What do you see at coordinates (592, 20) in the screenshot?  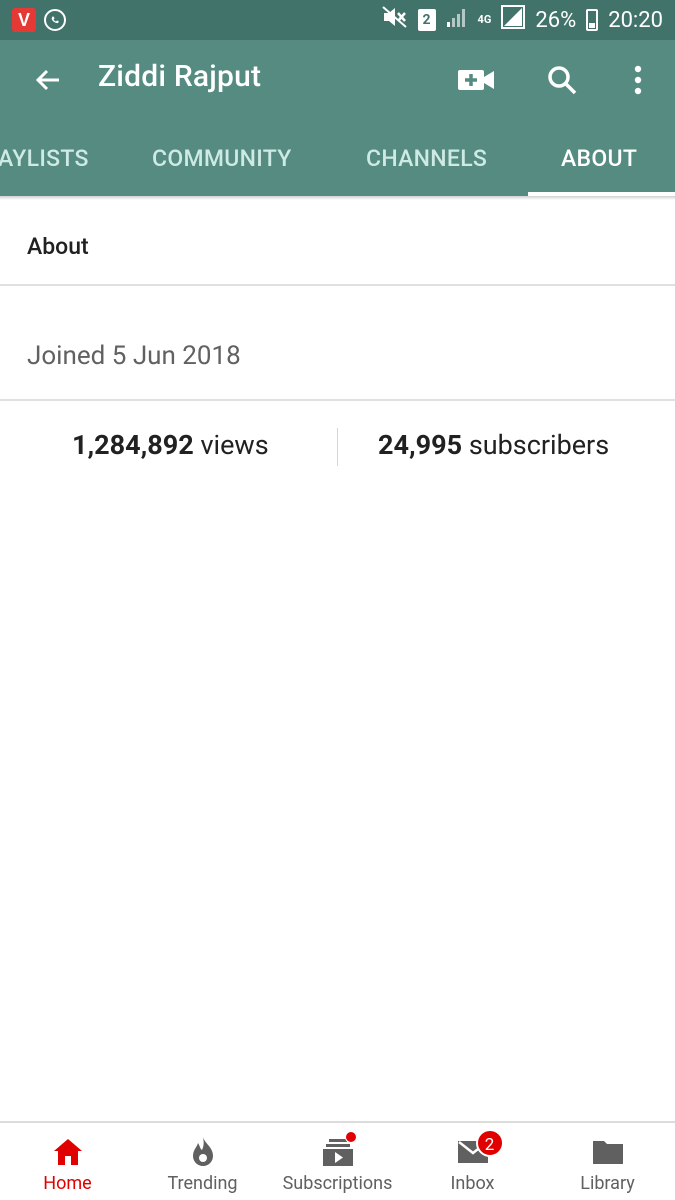 I see `battery-icon` at bounding box center [592, 20].